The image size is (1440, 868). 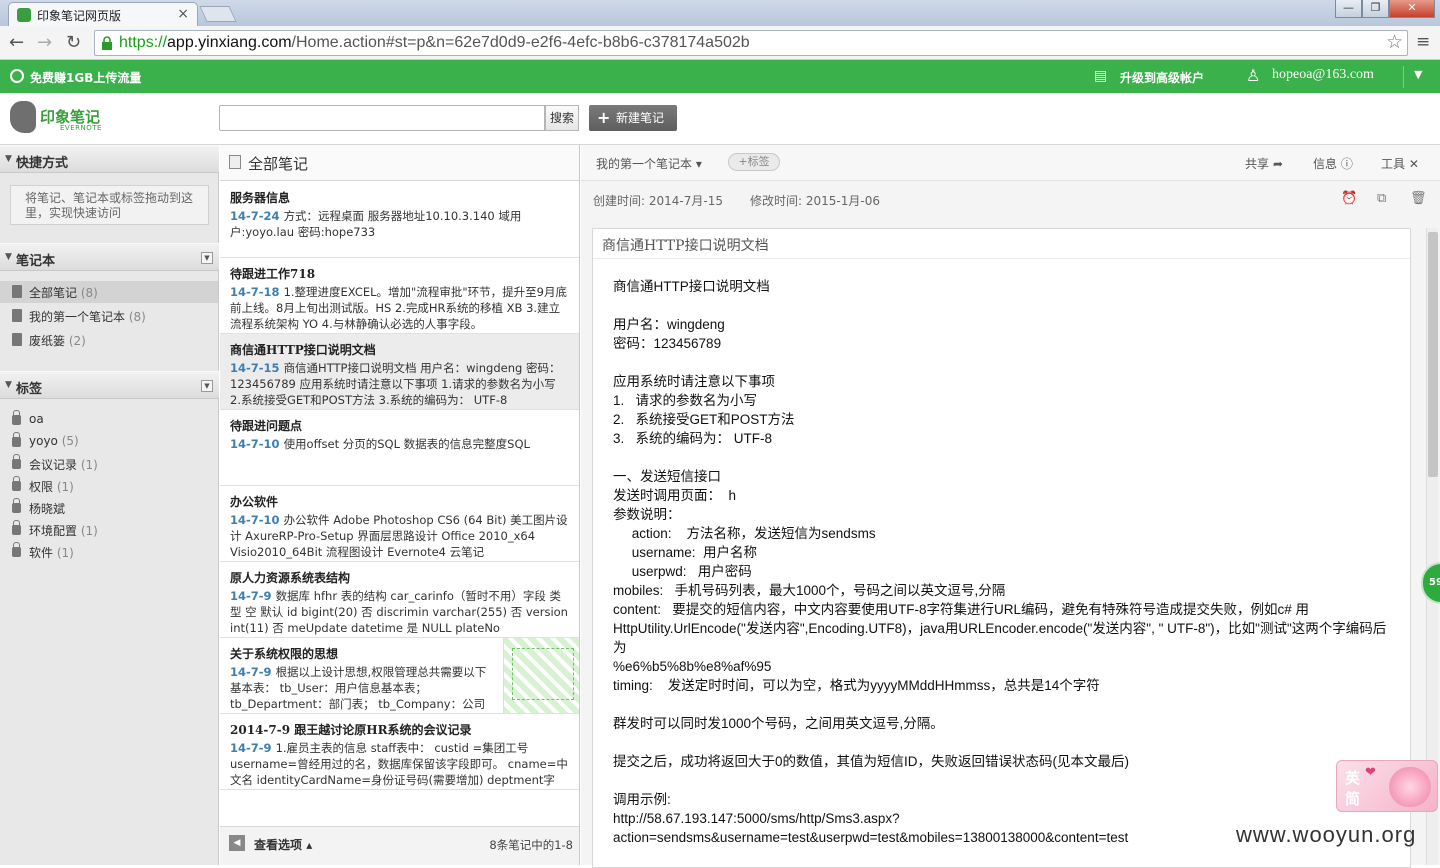 What do you see at coordinates (51, 487) in the screenshot?
I see `tag-label: 权限 (1)` at bounding box center [51, 487].